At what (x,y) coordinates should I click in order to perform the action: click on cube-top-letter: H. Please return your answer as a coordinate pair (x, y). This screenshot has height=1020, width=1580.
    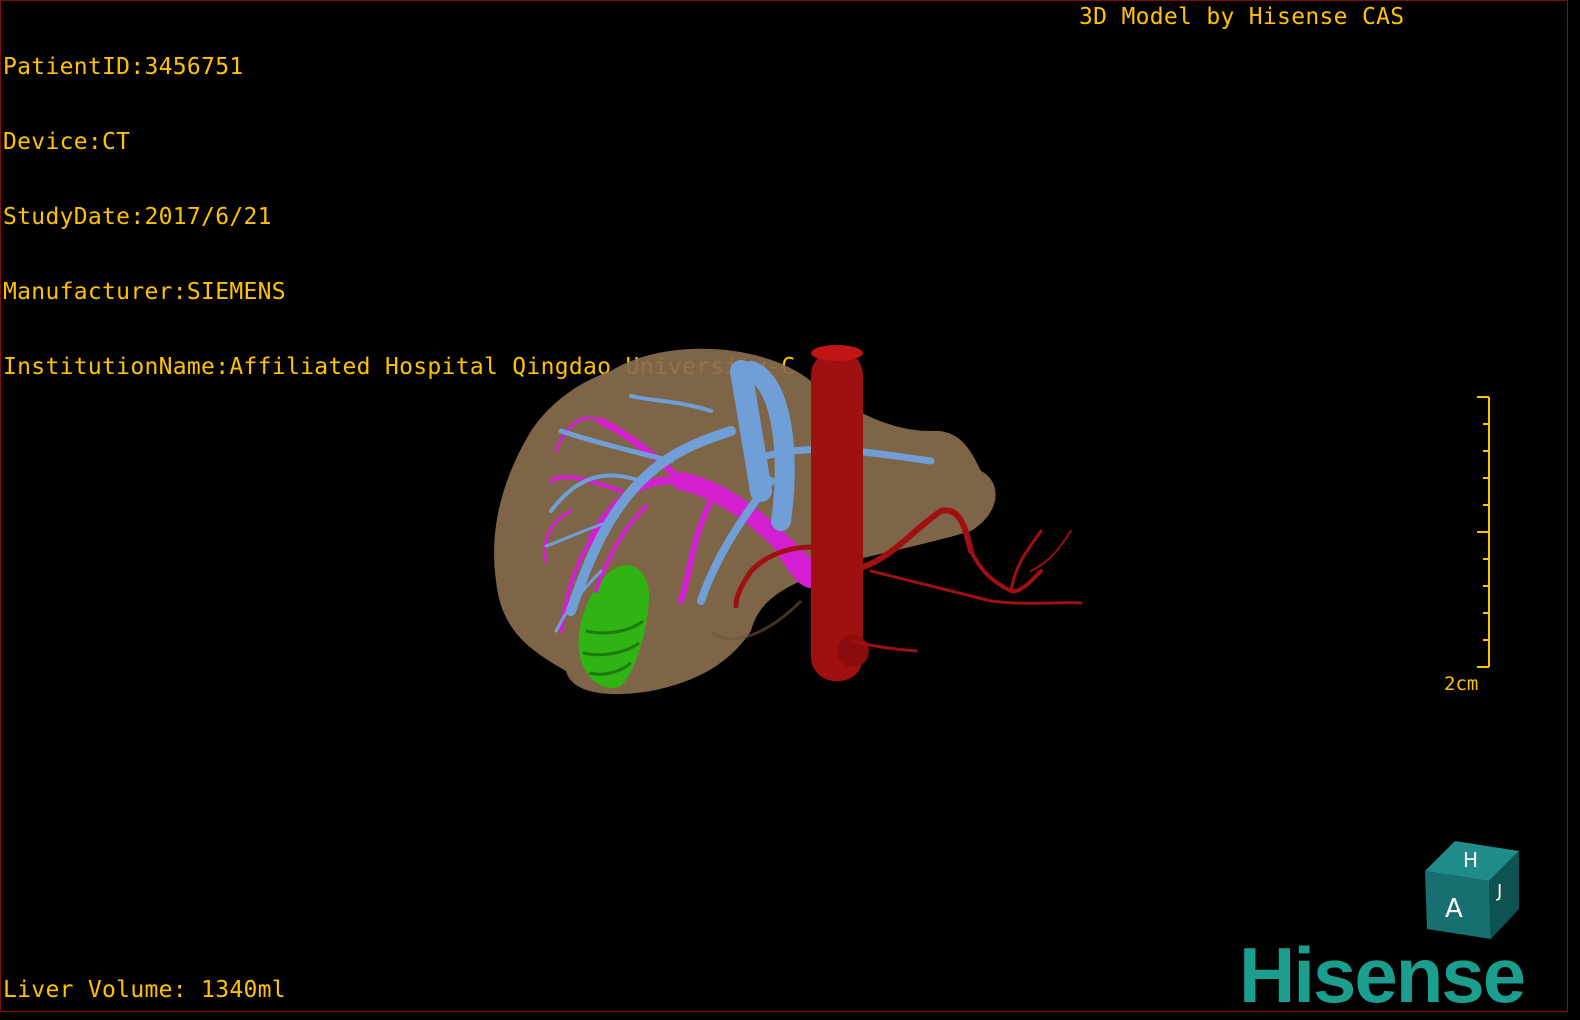
    Looking at the image, I should click on (1470, 860).